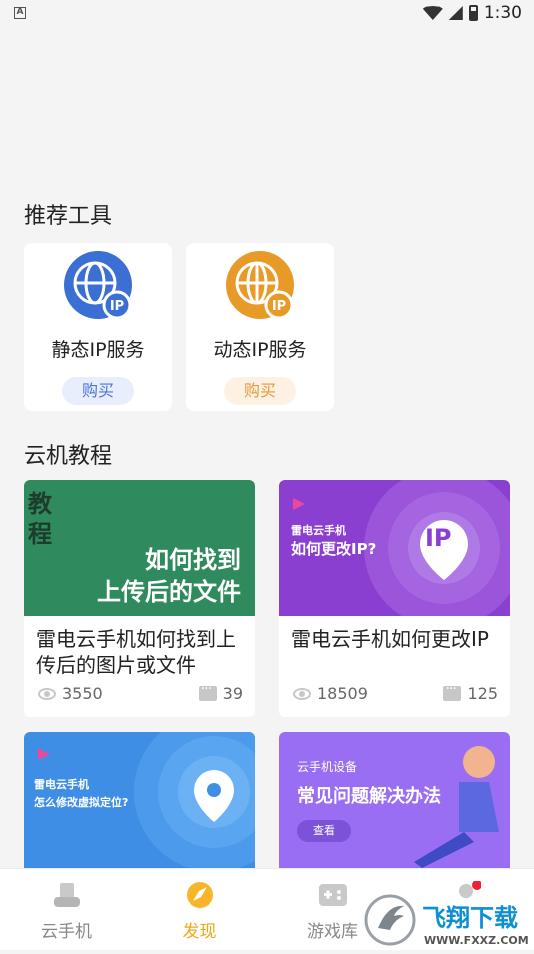 The image size is (534, 954). Describe the element at coordinates (342, 693) in the screenshot. I see `view-count-value: 18509` at that location.